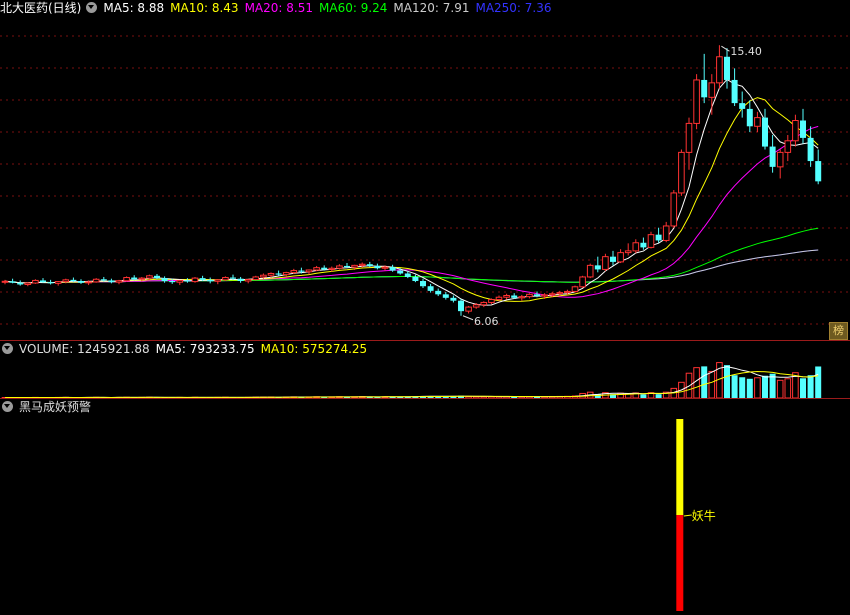 Image resolution: width=850 pixels, height=615 pixels. Describe the element at coordinates (41, 8) in the screenshot. I see `stock-title: 北大医药(日线)` at that location.